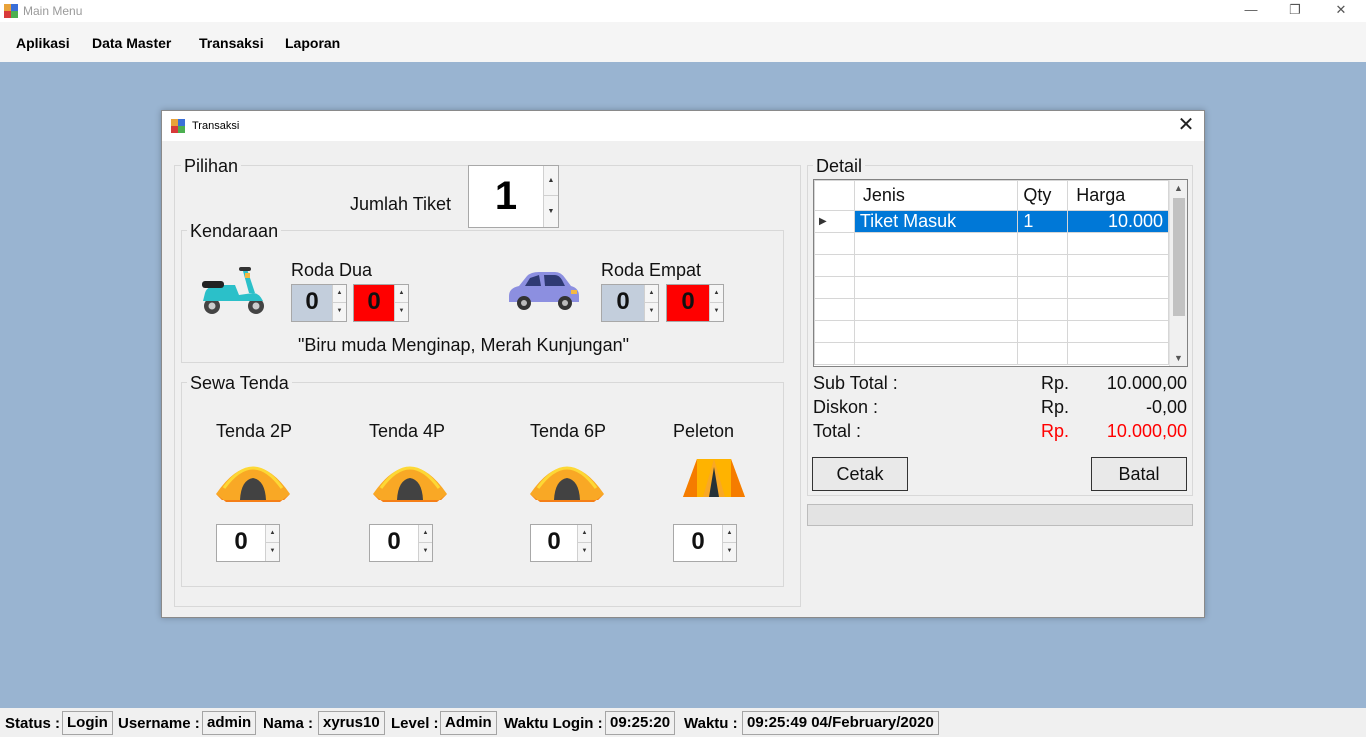 Image resolution: width=1366 pixels, height=737 pixels. I want to click on grid-vertical-scrollbar: ▲ ▼, so click(1178, 273).